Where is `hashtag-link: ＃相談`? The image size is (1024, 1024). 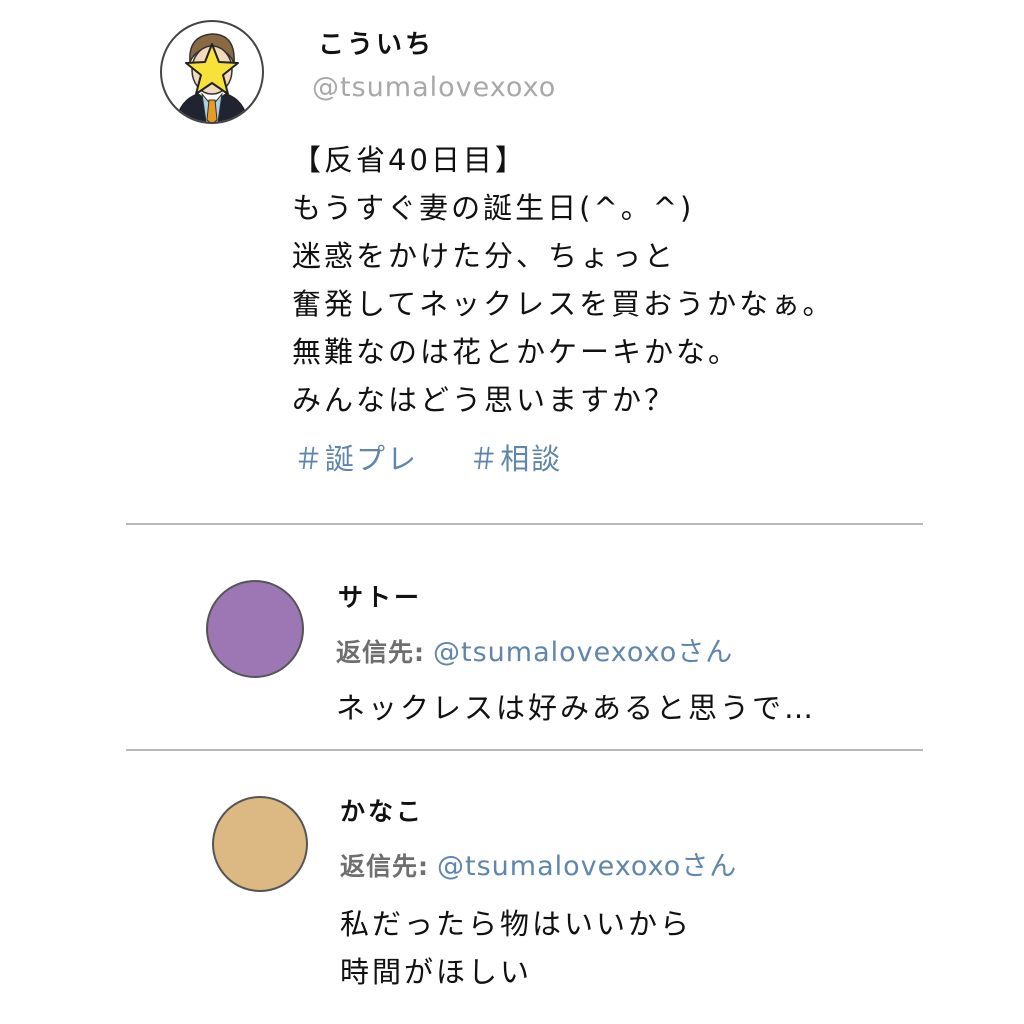 hashtag-link: ＃相談 is located at coordinates (515, 457).